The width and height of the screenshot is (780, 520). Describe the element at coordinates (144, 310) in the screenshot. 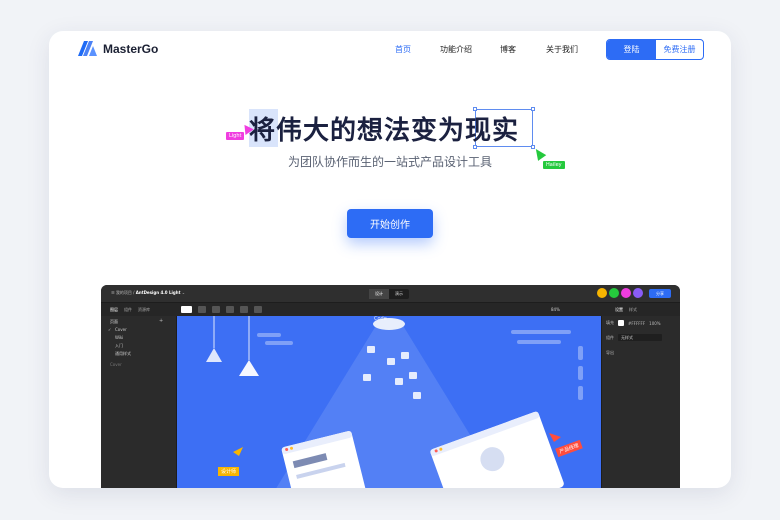

I see `tab-assets: 资源库` at that location.